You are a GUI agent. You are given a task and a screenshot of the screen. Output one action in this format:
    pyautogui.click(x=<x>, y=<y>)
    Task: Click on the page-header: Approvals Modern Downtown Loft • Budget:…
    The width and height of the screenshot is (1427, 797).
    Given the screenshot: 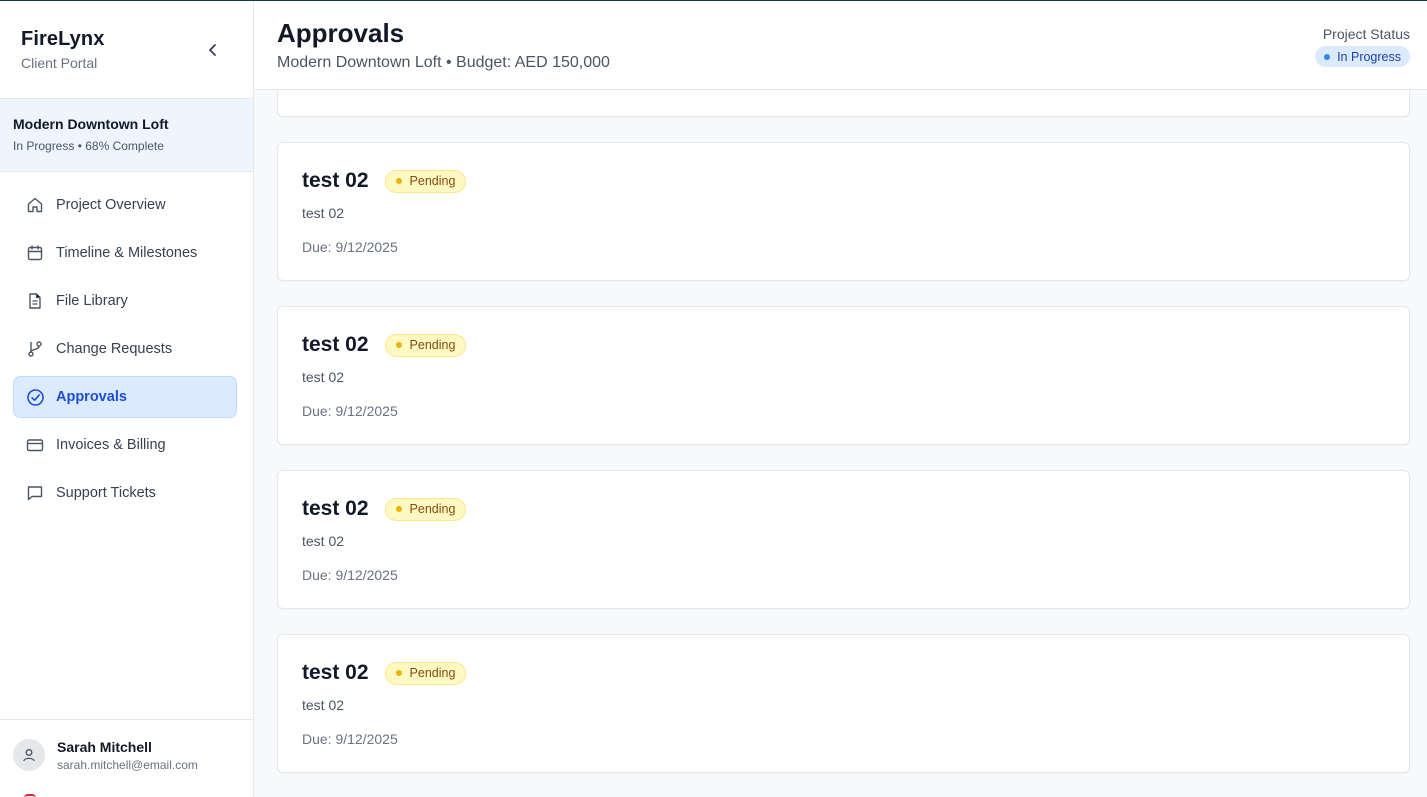 What is the action you would take?
    pyautogui.click(x=840, y=45)
    